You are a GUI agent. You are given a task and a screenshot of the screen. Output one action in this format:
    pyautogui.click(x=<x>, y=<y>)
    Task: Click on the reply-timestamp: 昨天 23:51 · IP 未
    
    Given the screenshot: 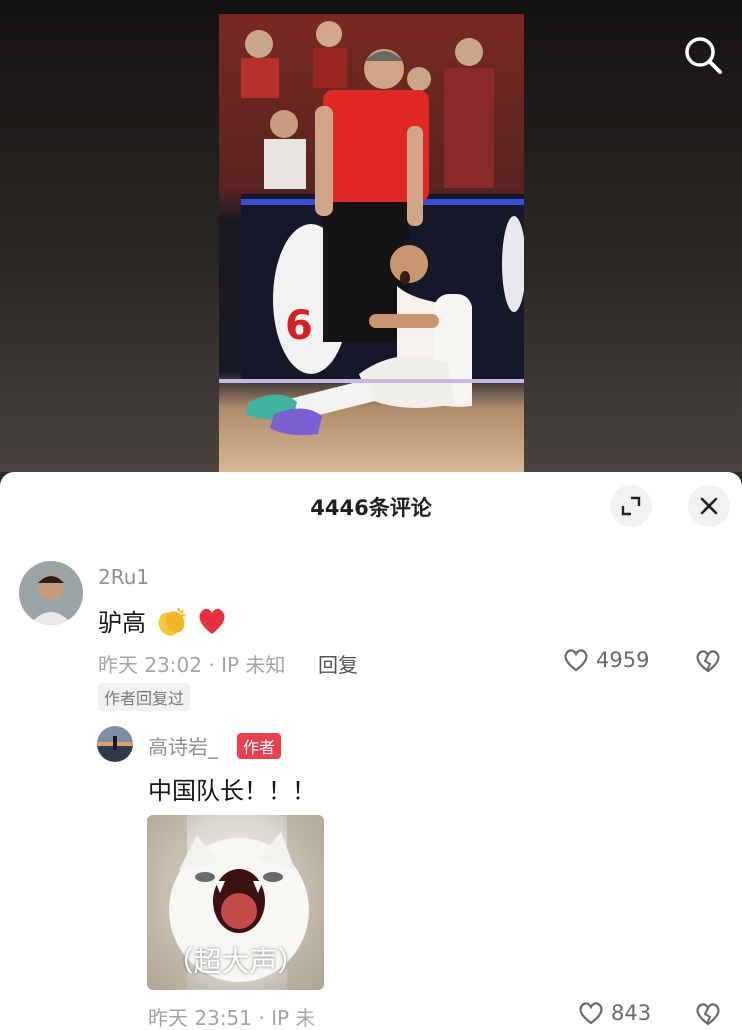 What is the action you would take?
    pyautogui.click(x=232, y=1018)
    